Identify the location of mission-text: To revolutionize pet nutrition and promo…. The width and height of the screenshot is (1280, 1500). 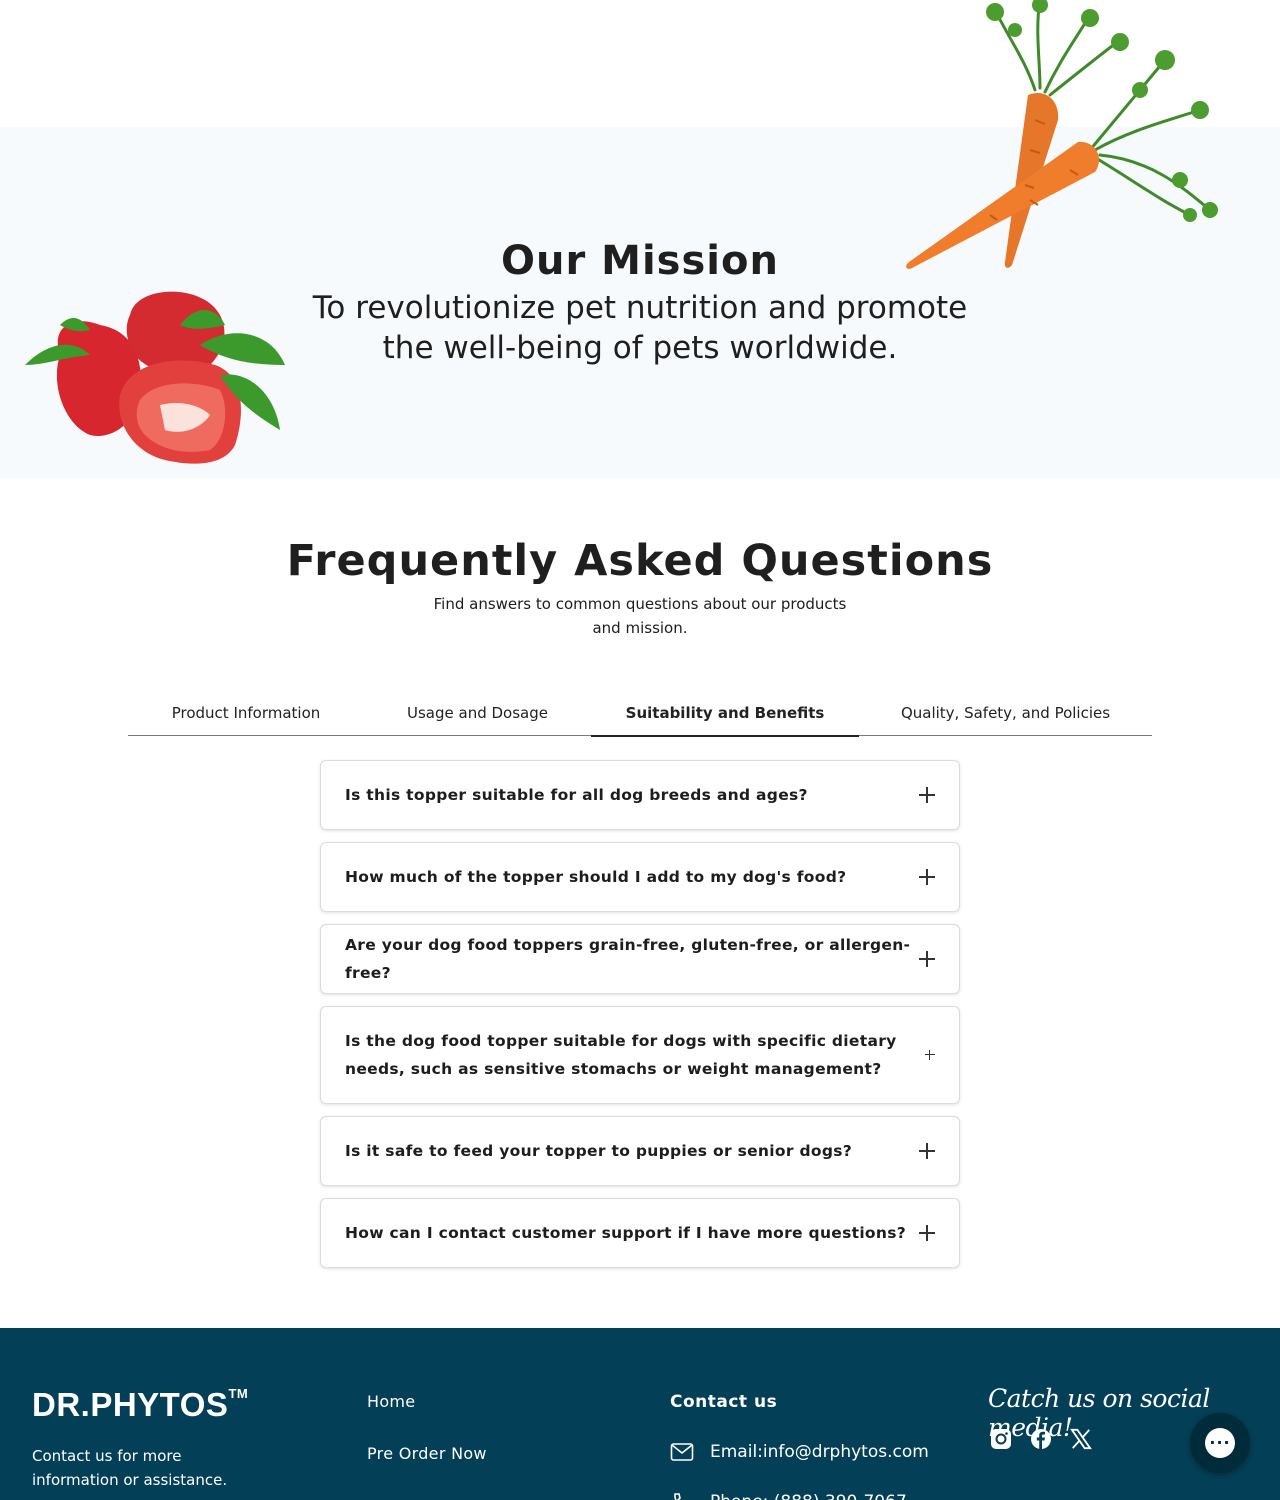
(640, 328).